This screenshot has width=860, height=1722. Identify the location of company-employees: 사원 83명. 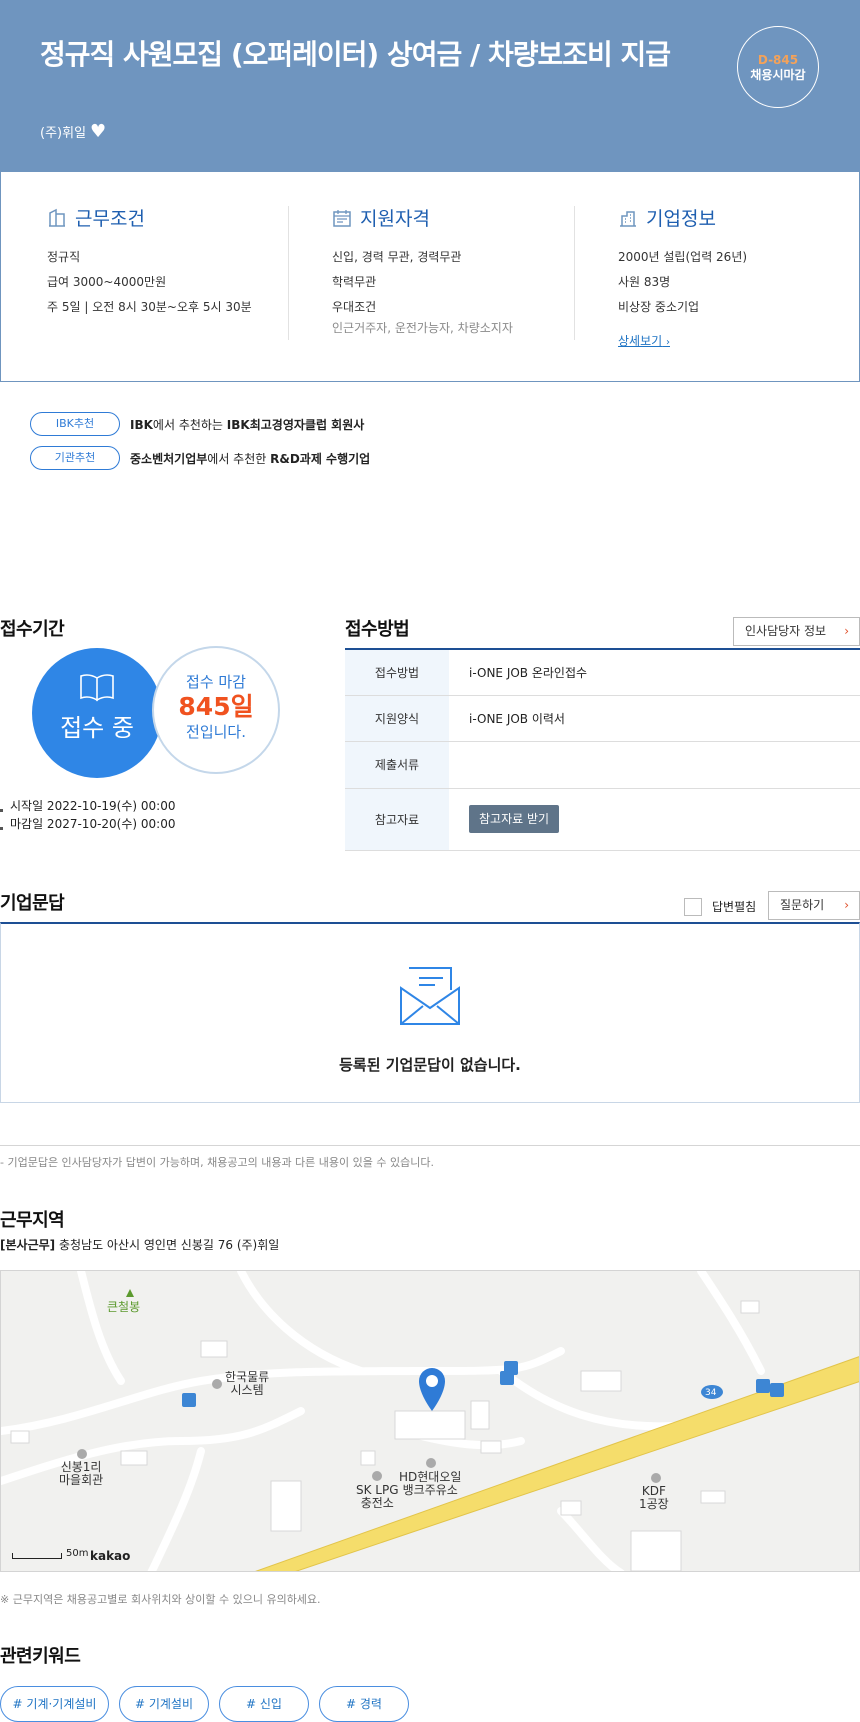
(644, 282).